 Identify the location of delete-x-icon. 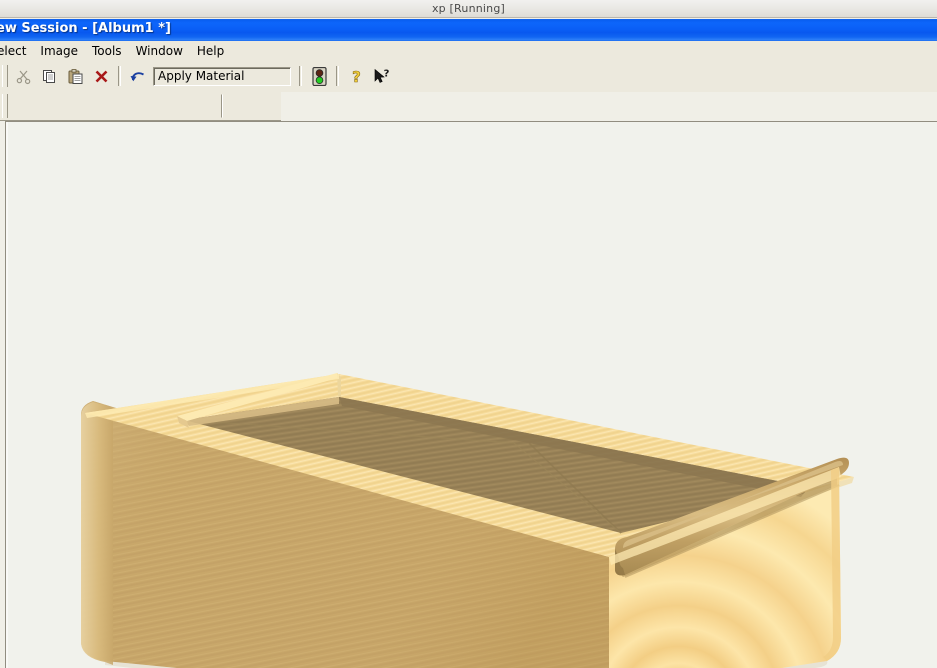
(101, 76).